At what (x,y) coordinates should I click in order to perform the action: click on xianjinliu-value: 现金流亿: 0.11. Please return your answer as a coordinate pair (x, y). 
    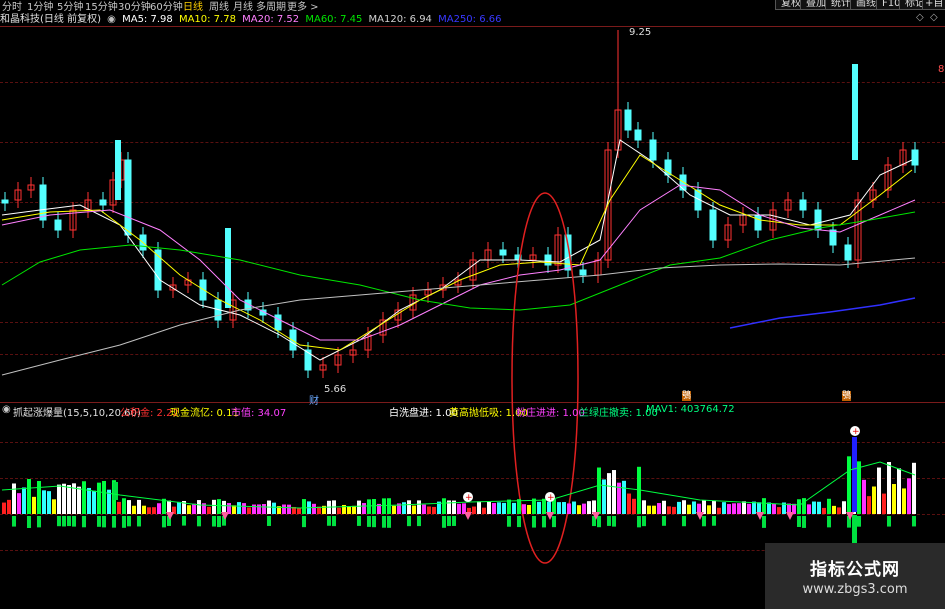
    Looking at the image, I should click on (204, 413).